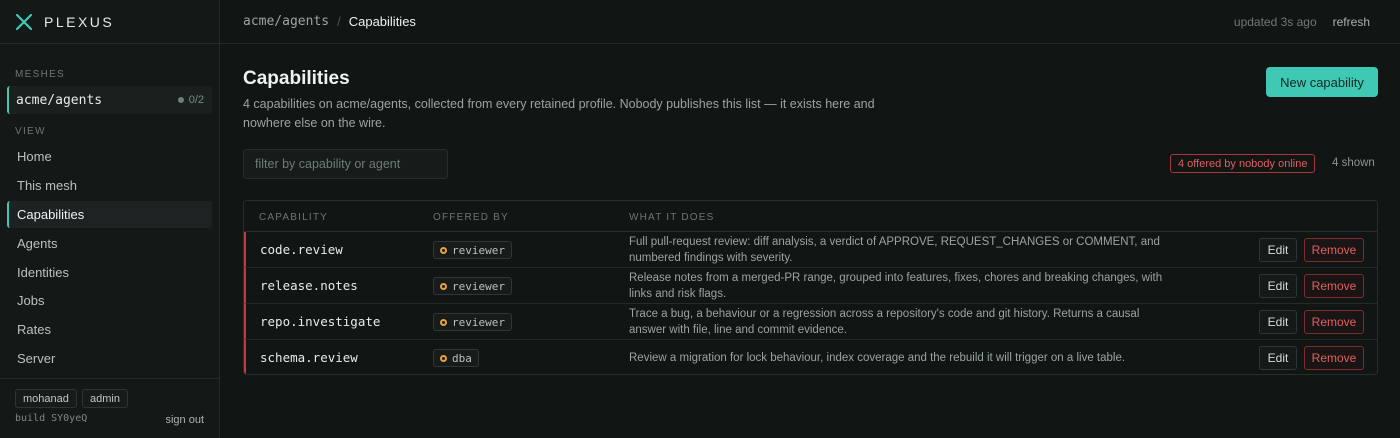 This screenshot has height=438, width=1400. I want to click on role-chip: admin, so click(105, 398).